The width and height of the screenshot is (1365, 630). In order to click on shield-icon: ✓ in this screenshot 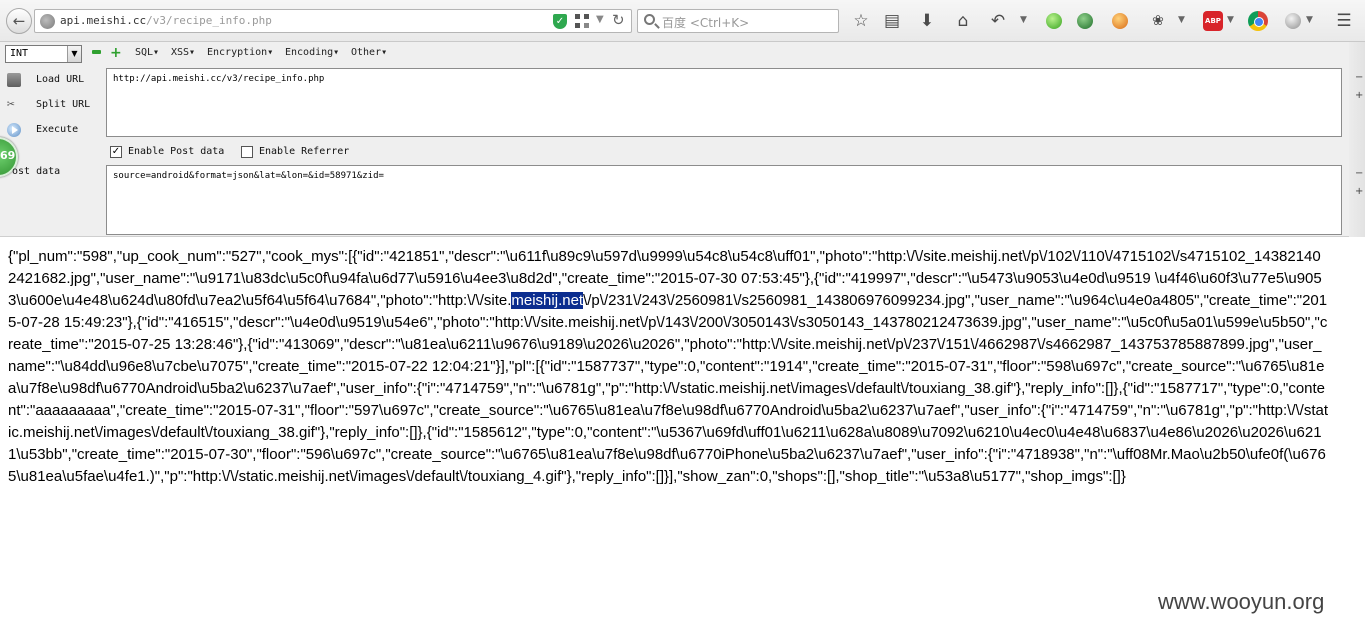, I will do `click(560, 21)`.